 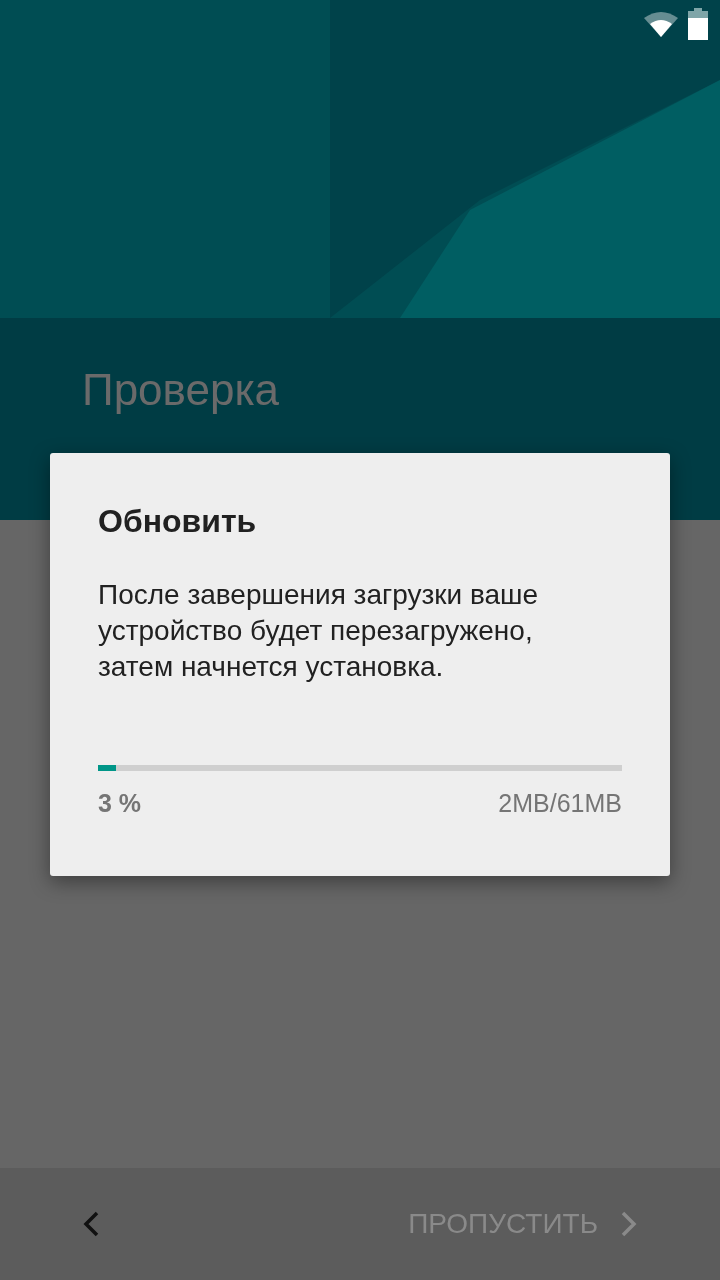 I want to click on dialog-title: Обновить, so click(x=178, y=521).